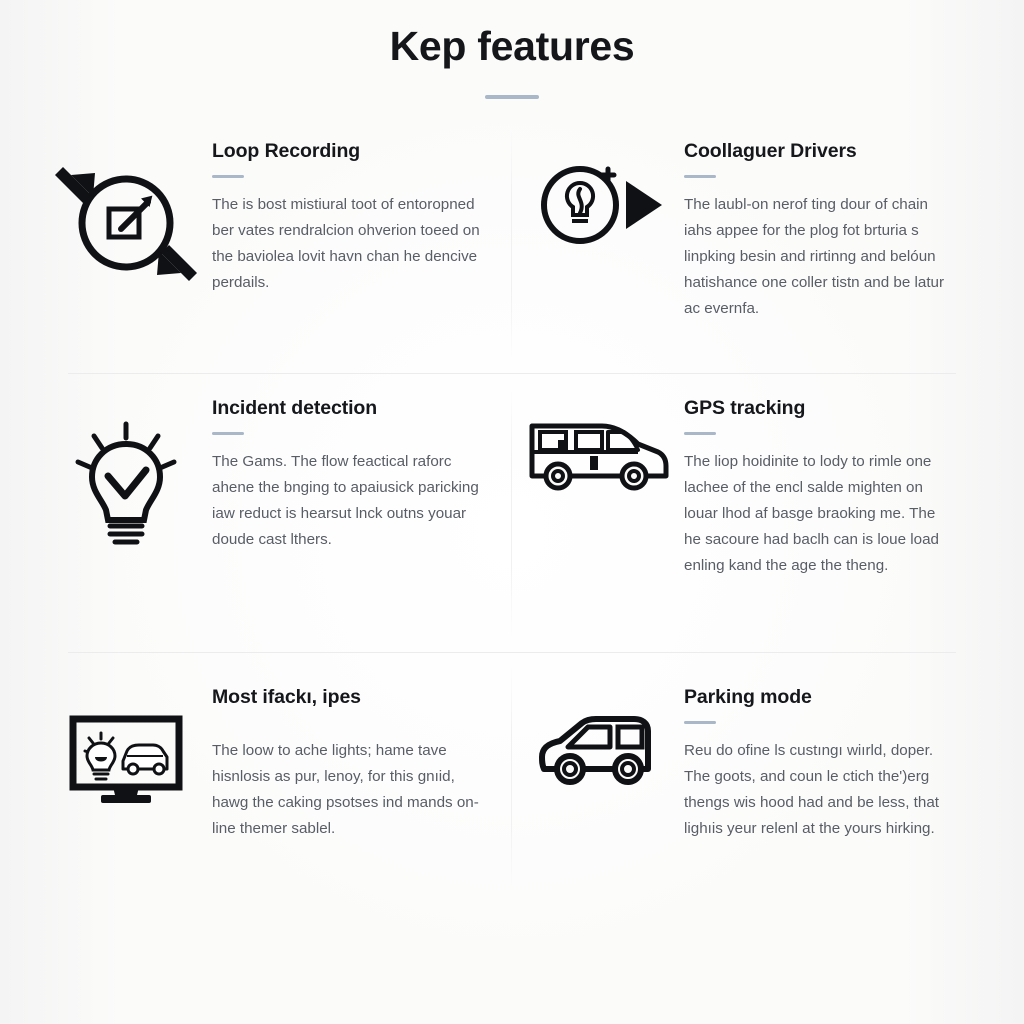  What do you see at coordinates (295, 408) in the screenshot?
I see `feature-title: Incident detection` at bounding box center [295, 408].